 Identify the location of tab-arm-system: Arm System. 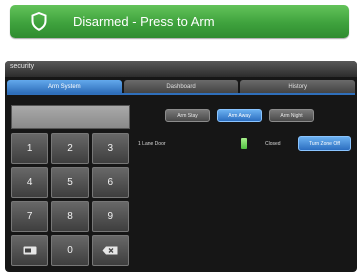
(64, 86).